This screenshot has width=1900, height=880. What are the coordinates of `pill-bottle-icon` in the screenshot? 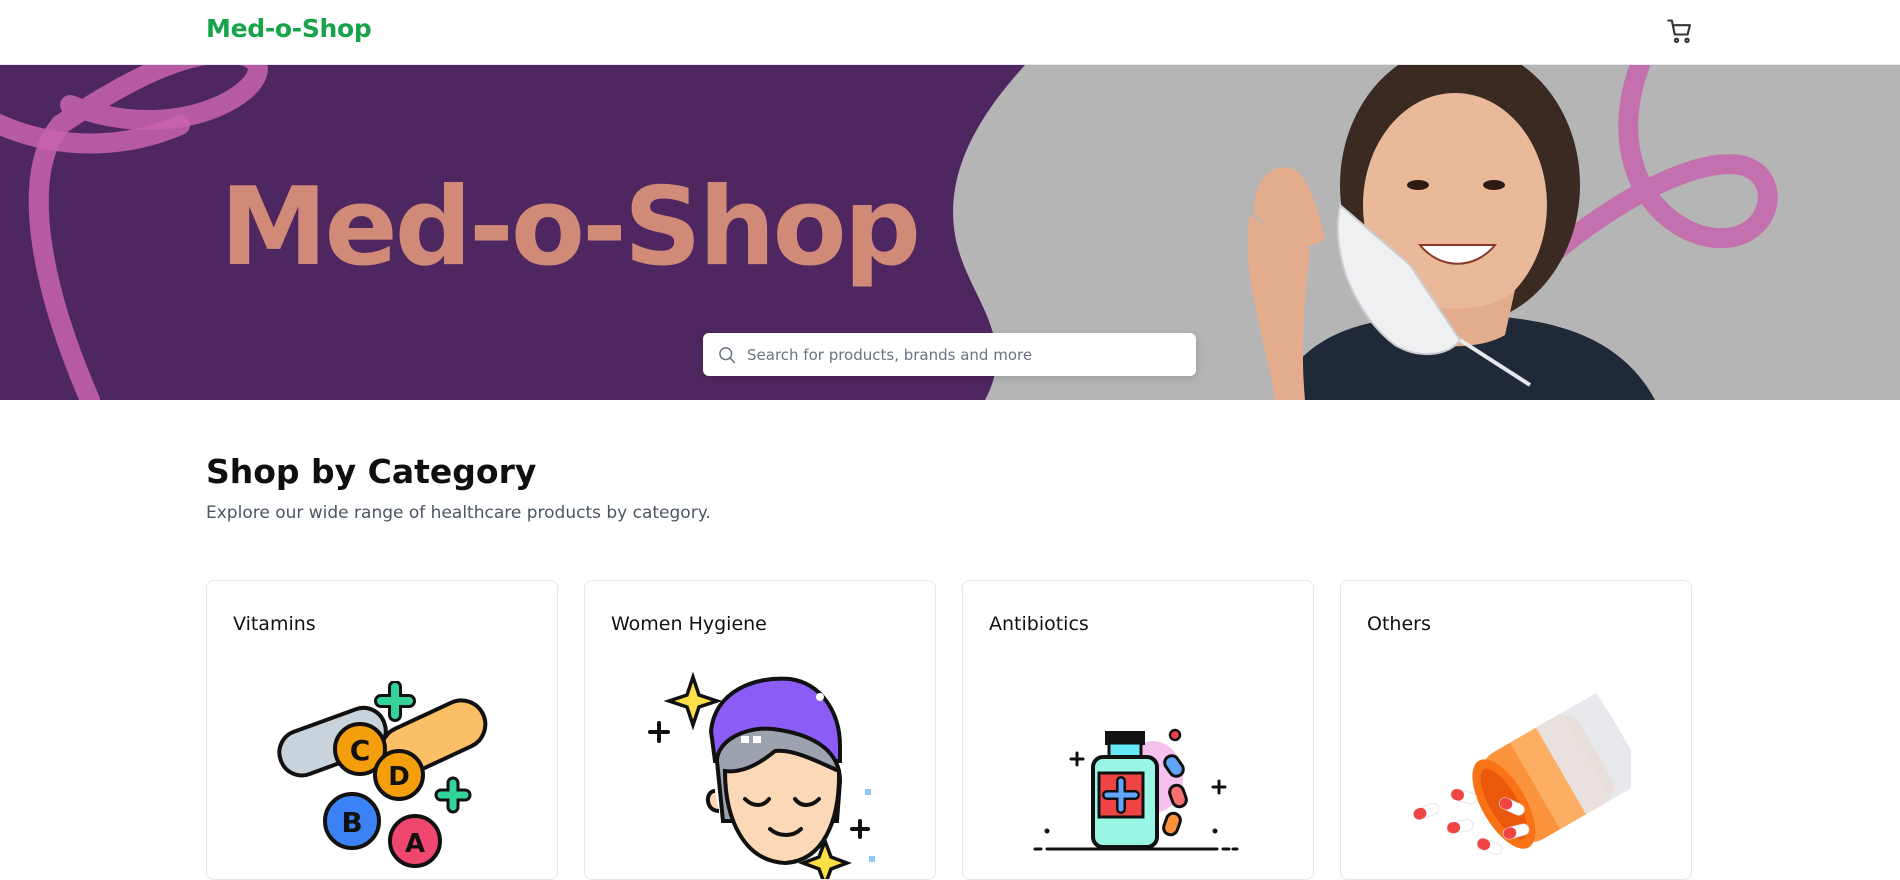 It's located at (1522, 774).